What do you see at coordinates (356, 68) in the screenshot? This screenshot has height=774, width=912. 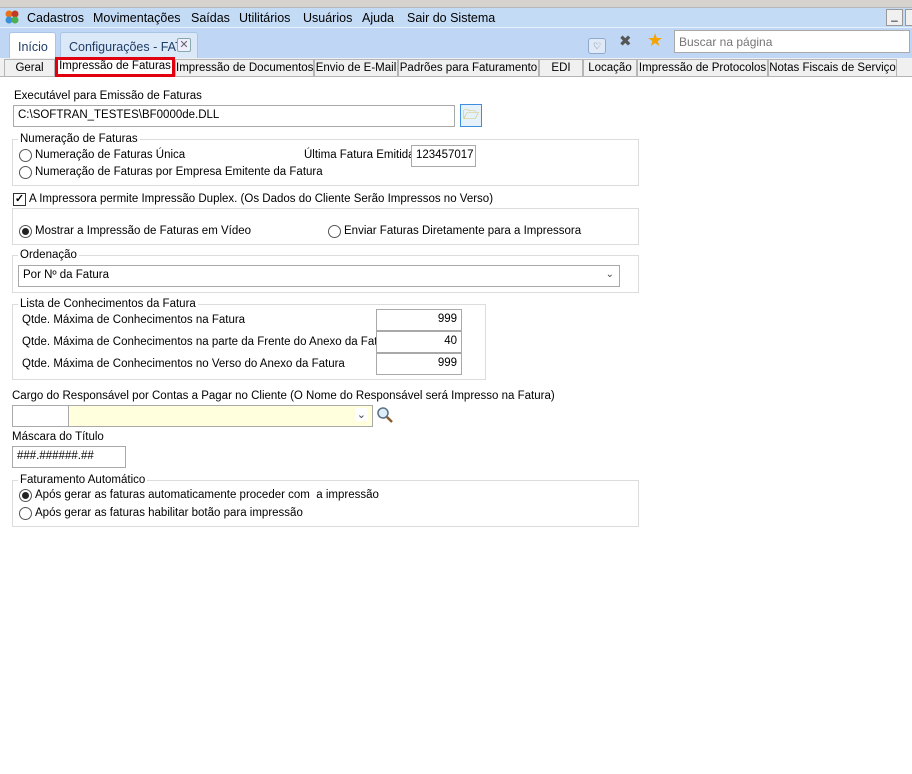 I see `tab-envio-email: Envio de E-Mail` at bounding box center [356, 68].